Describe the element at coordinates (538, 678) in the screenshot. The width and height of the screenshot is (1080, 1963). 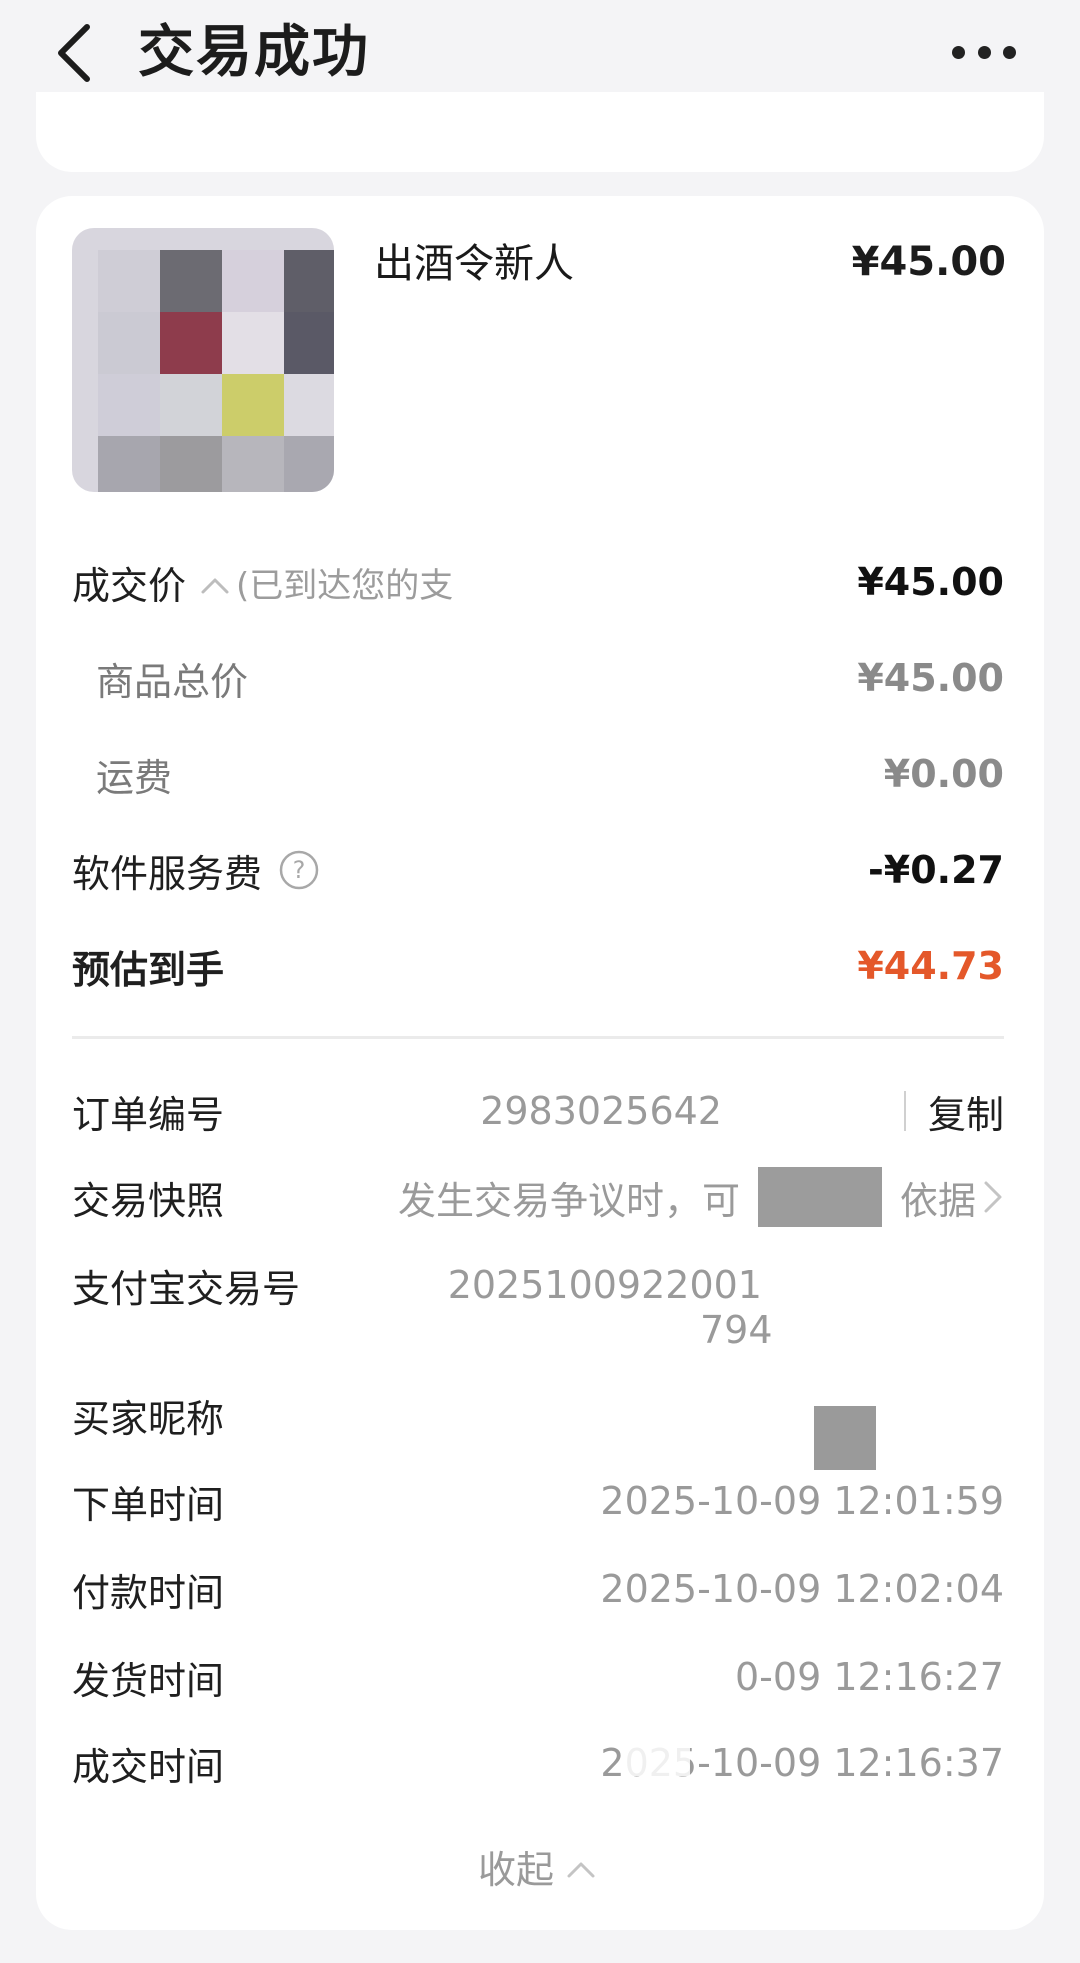
I see `goods-total-row: 商品总价 ¥45.00` at that location.